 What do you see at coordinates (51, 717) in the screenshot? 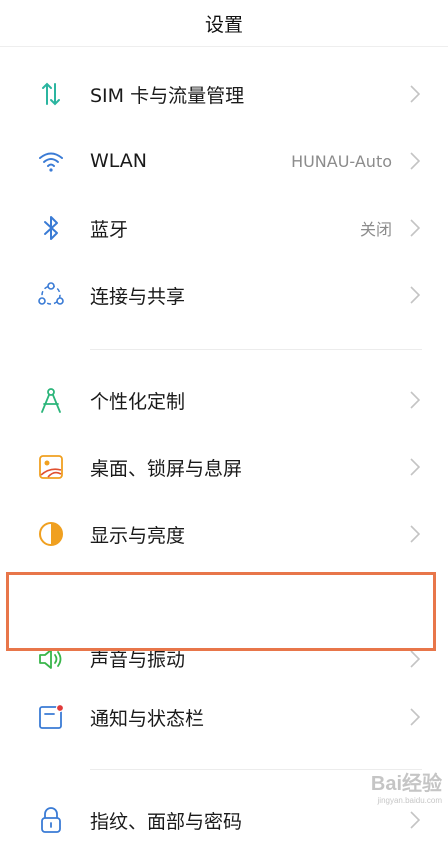
I see `notification-icon` at bounding box center [51, 717].